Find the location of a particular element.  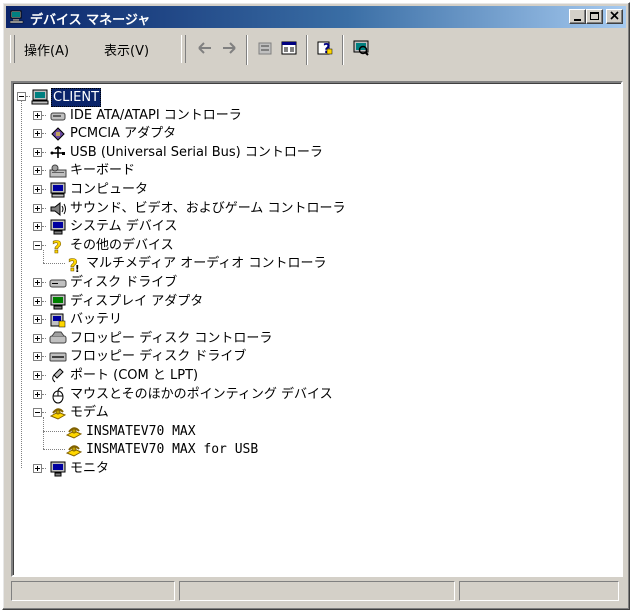

speaker-icon is located at coordinates (58, 208).